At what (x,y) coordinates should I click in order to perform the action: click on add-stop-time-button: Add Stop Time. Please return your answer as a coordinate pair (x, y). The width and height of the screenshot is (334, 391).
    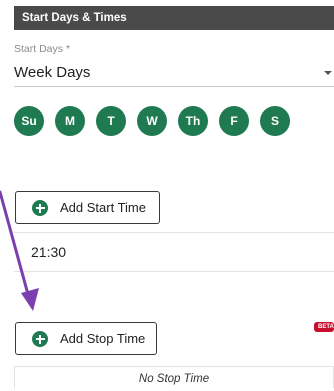
    Looking at the image, I should click on (86, 338).